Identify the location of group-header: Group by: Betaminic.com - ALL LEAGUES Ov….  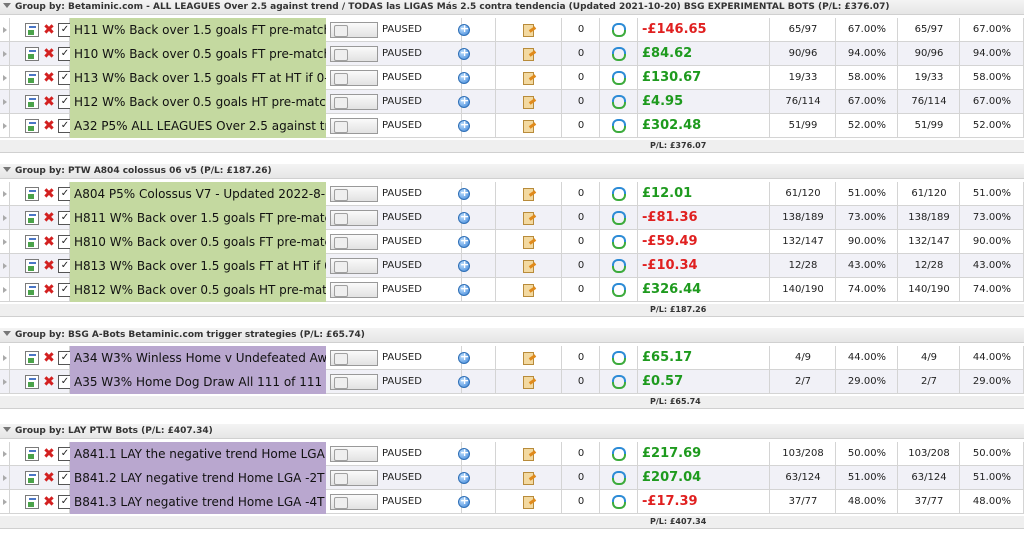
(512, 7).